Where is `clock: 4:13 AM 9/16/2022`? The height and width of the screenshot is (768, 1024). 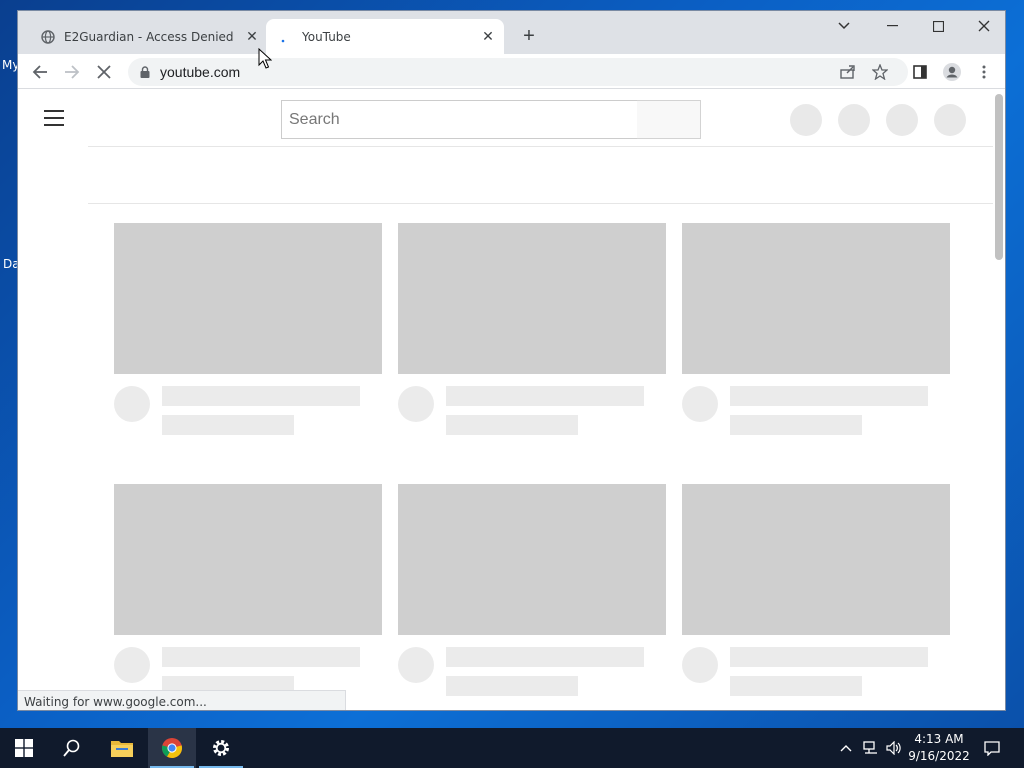 clock: 4:13 AM 9/16/2022 is located at coordinates (939, 748).